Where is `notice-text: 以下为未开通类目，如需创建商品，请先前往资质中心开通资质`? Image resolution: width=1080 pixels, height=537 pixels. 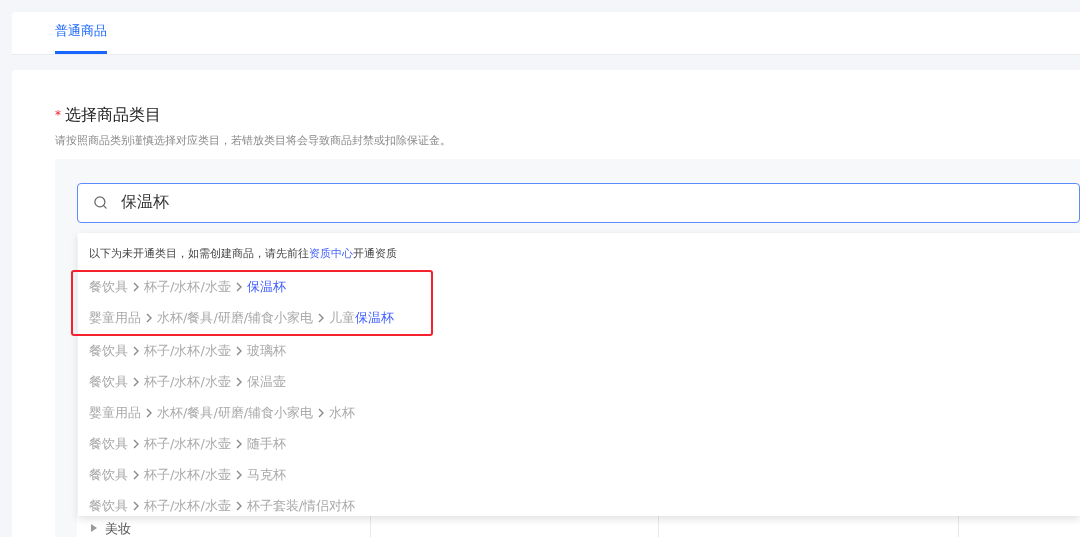 notice-text: 以下为未开通类目，如需创建商品，请先前往资质中心开通资质 is located at coordinates (243, 255).